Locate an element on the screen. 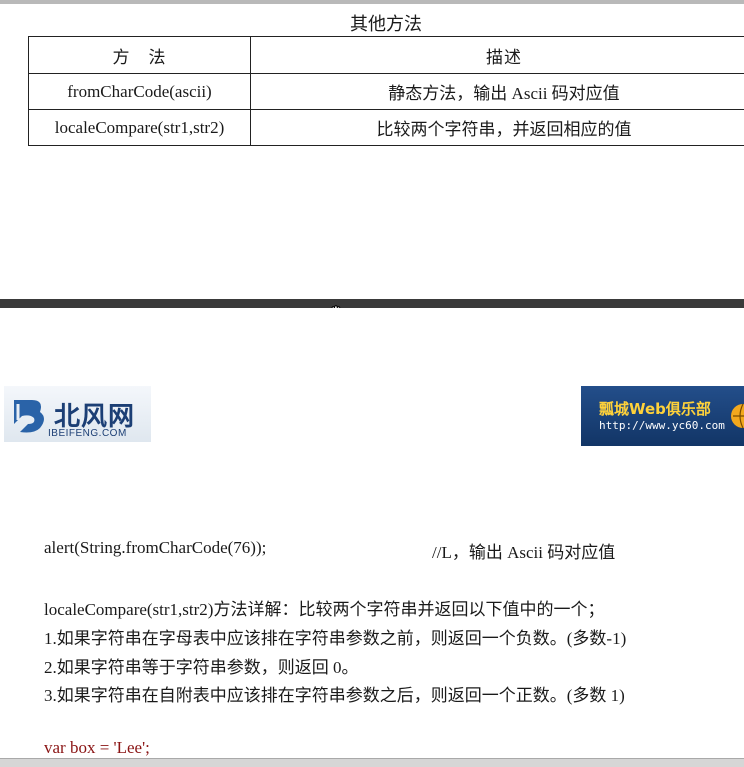  table-header-row: 方 法 描述 is located at coordinates (386, 55).